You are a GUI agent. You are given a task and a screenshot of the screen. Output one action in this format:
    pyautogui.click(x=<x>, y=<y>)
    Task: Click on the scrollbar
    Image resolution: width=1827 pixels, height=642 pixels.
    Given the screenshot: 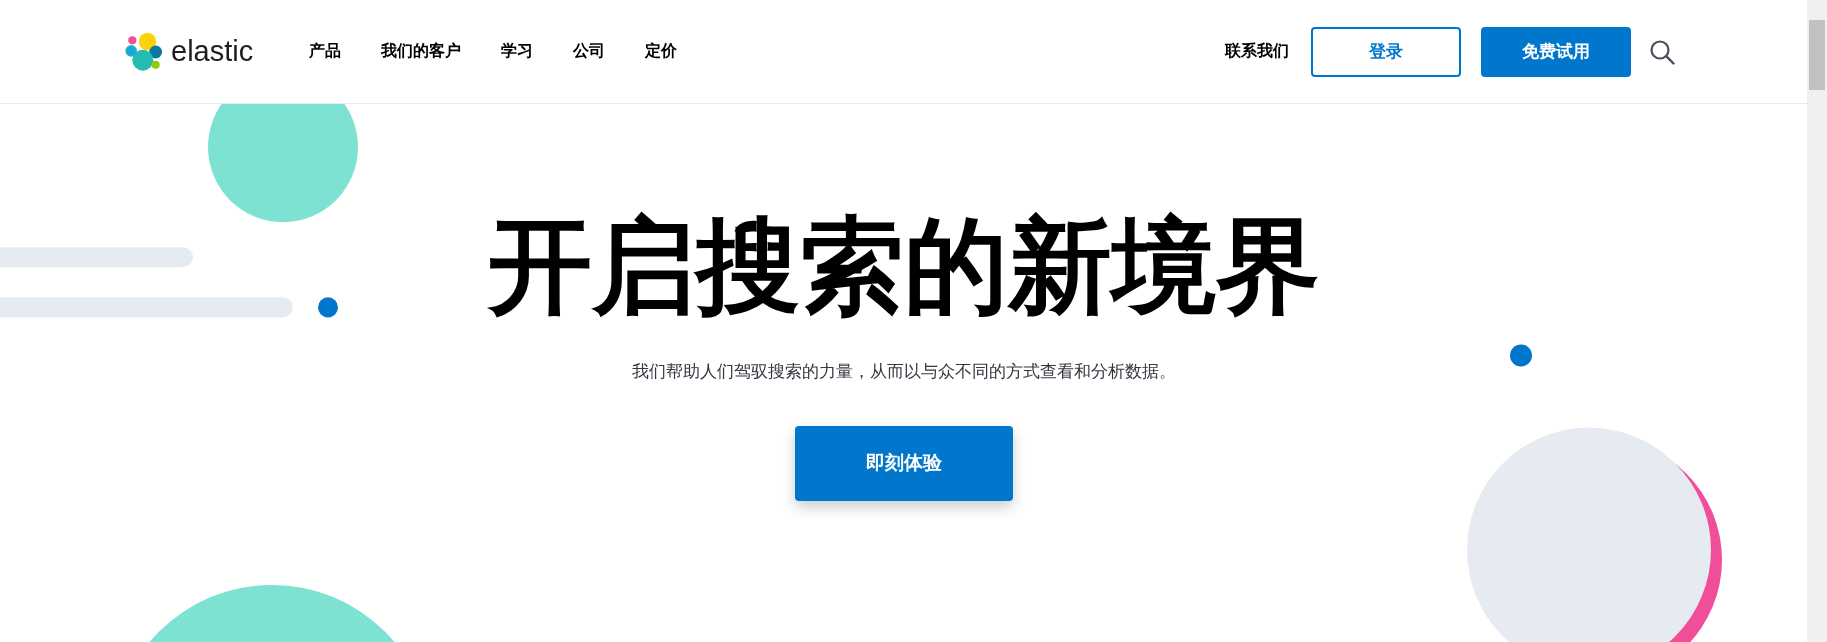 What is the action you would take?
    pyautogui.click(x=1817, y=321)
    